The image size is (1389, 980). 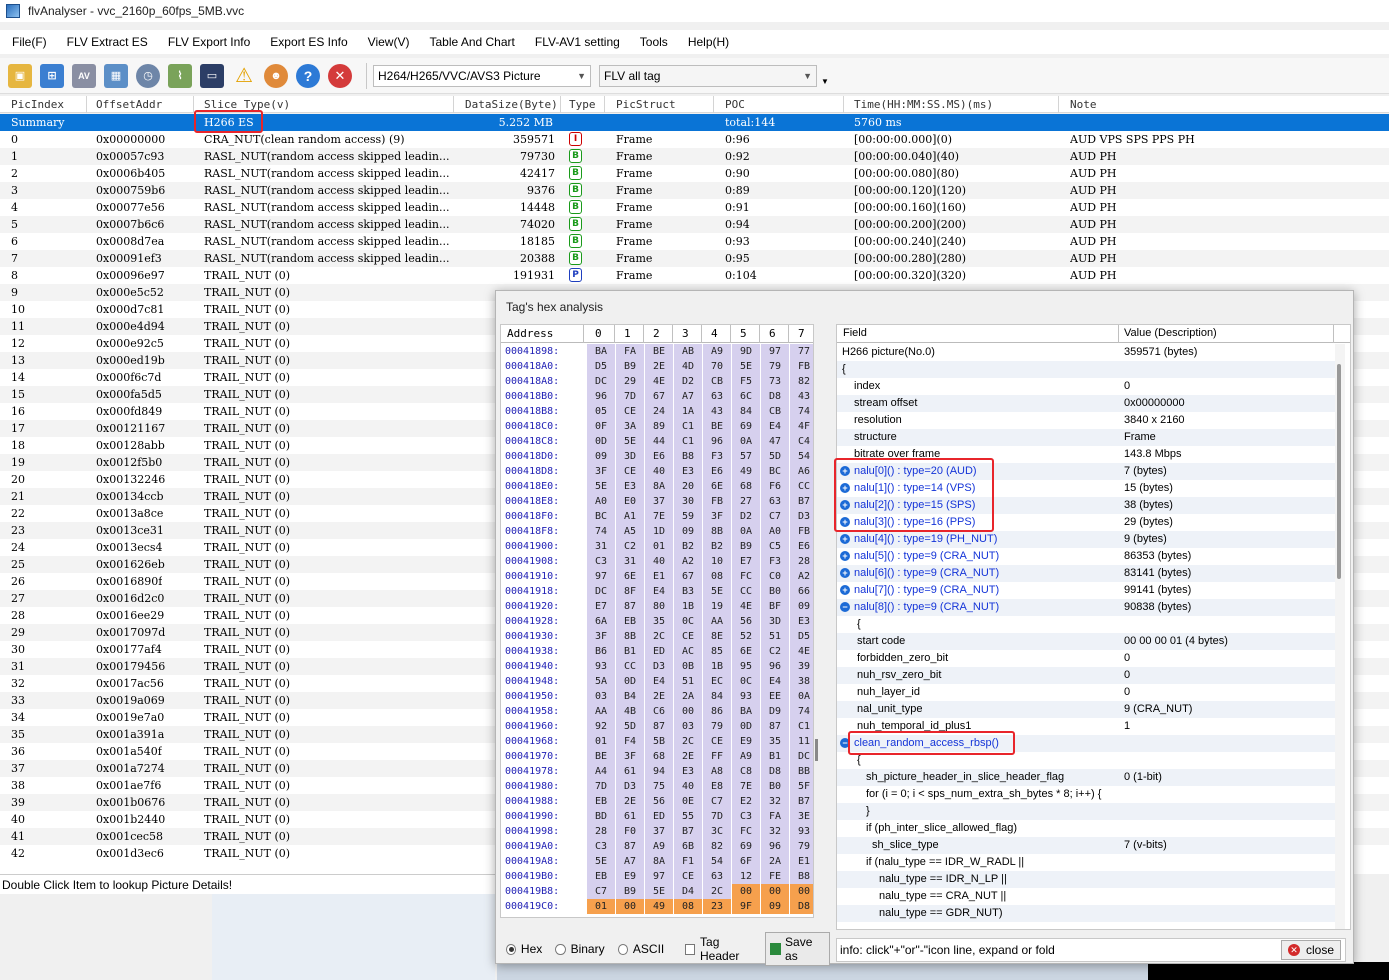 What do you see at coordinates (717, 471) in the screenshot?
I see `hex-byte: E6` at bounding box center [717, 471].